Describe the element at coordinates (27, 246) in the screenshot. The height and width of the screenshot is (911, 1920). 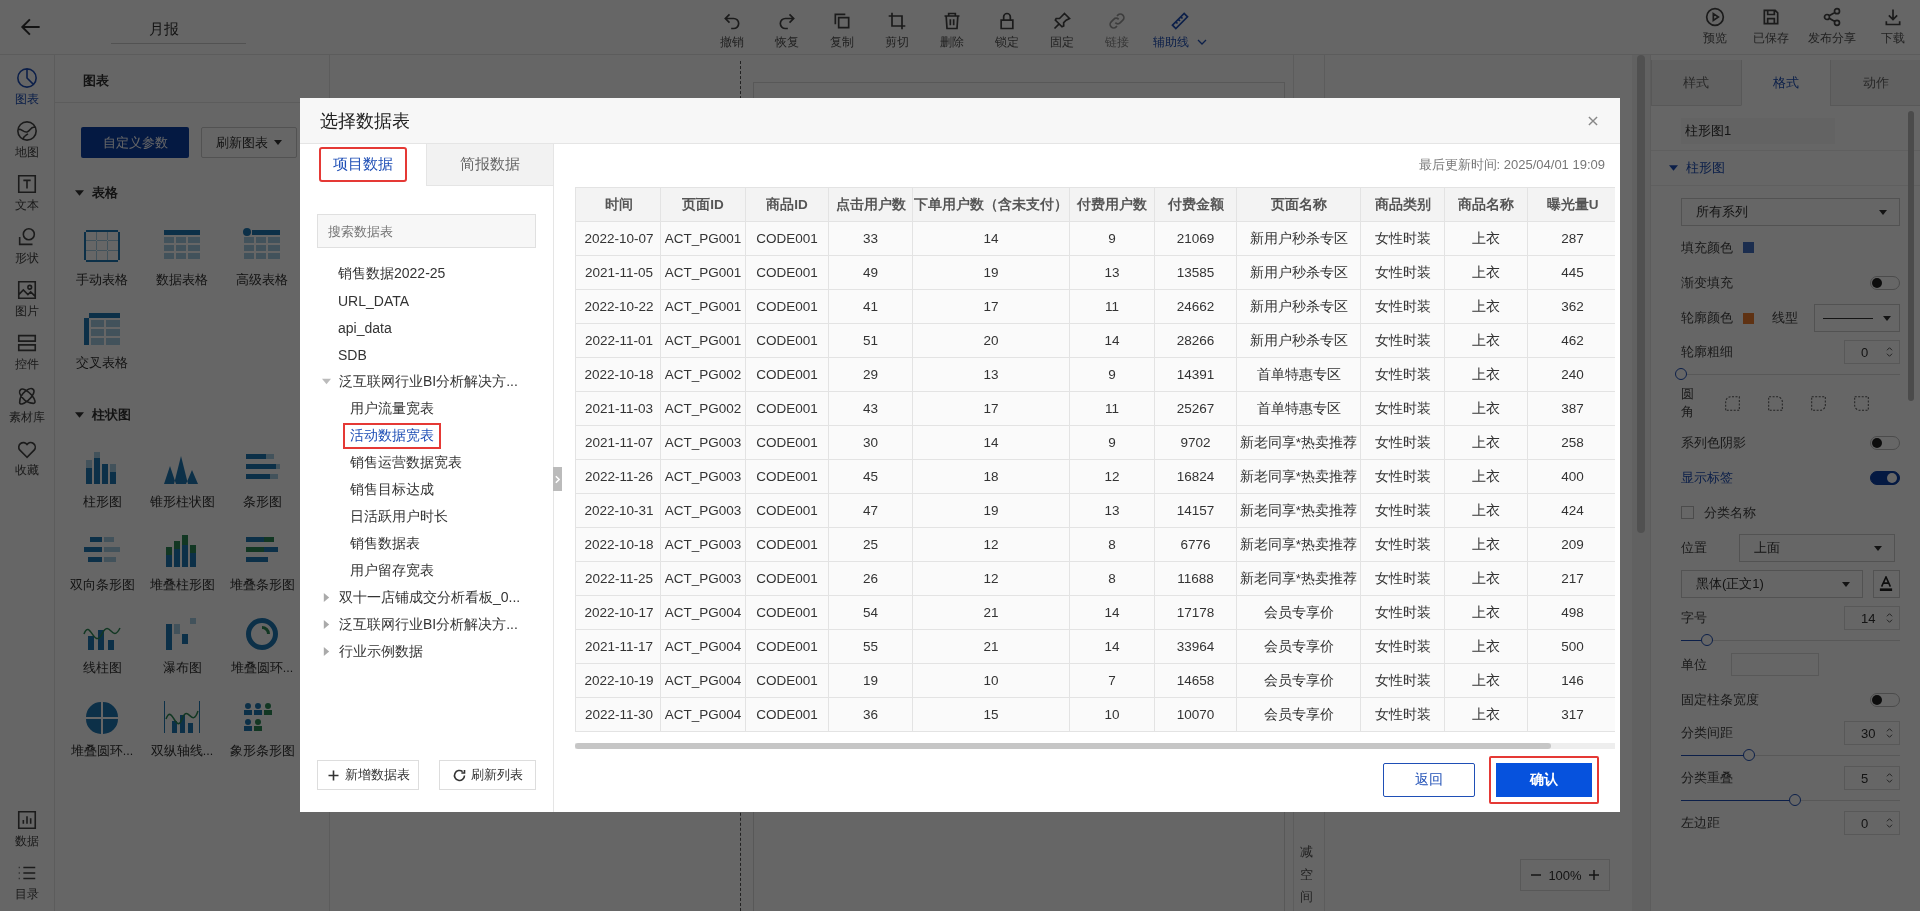
I see `rail-item: 形状` at that location.